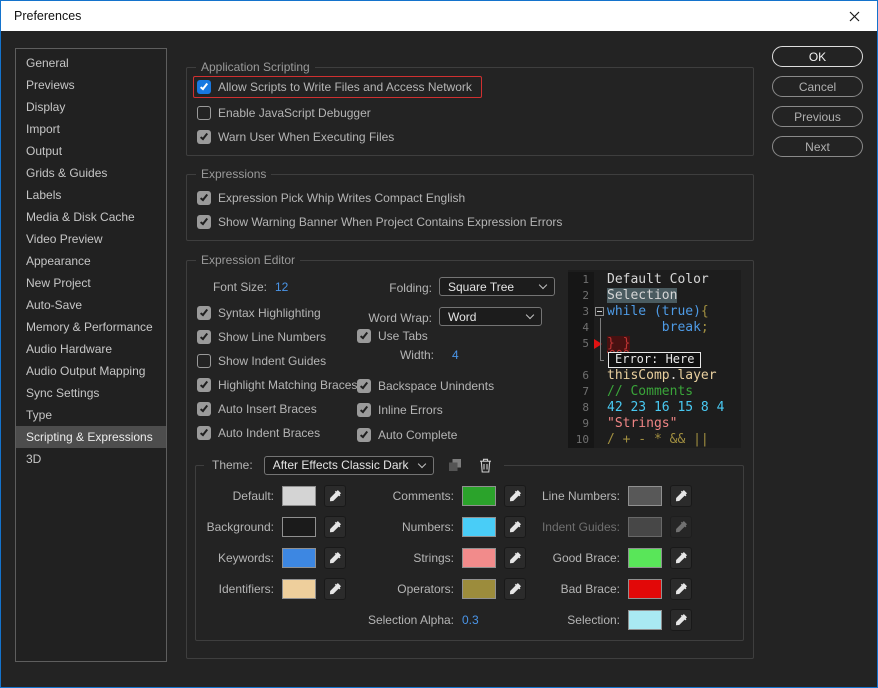 This screenshot has width=878, height=688. What do you see at coordinates (681, 588) in the screenshot?
I see `bad-brace-eyedropper-icon` at bounding box center [681, 588].